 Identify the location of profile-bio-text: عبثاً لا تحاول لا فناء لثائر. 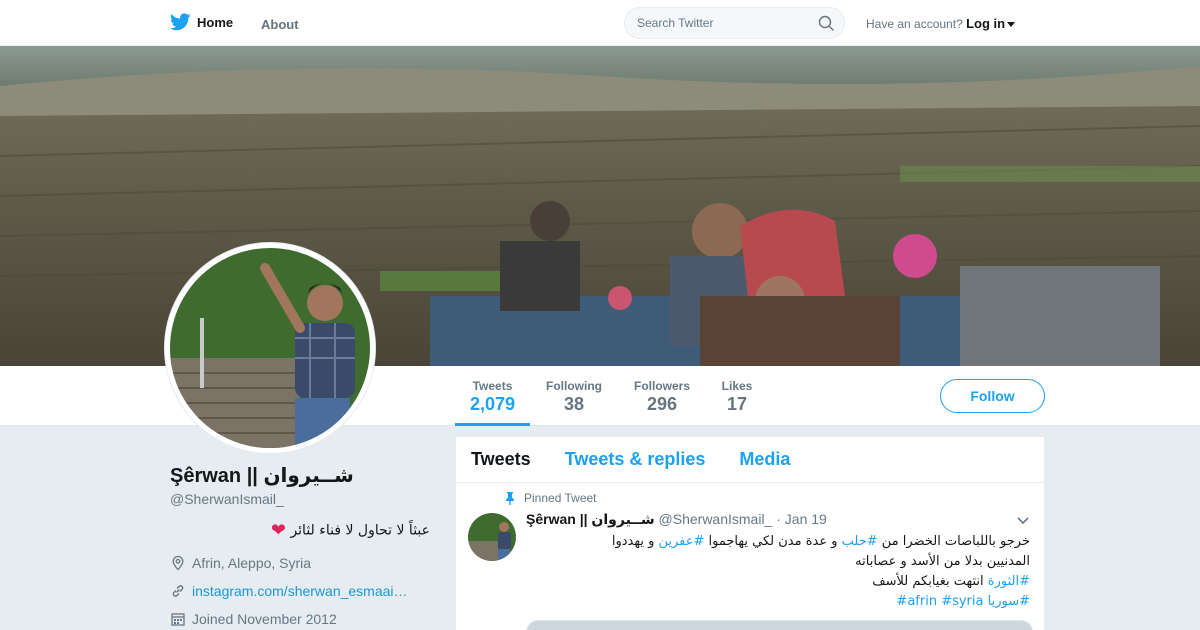
(360, 530).